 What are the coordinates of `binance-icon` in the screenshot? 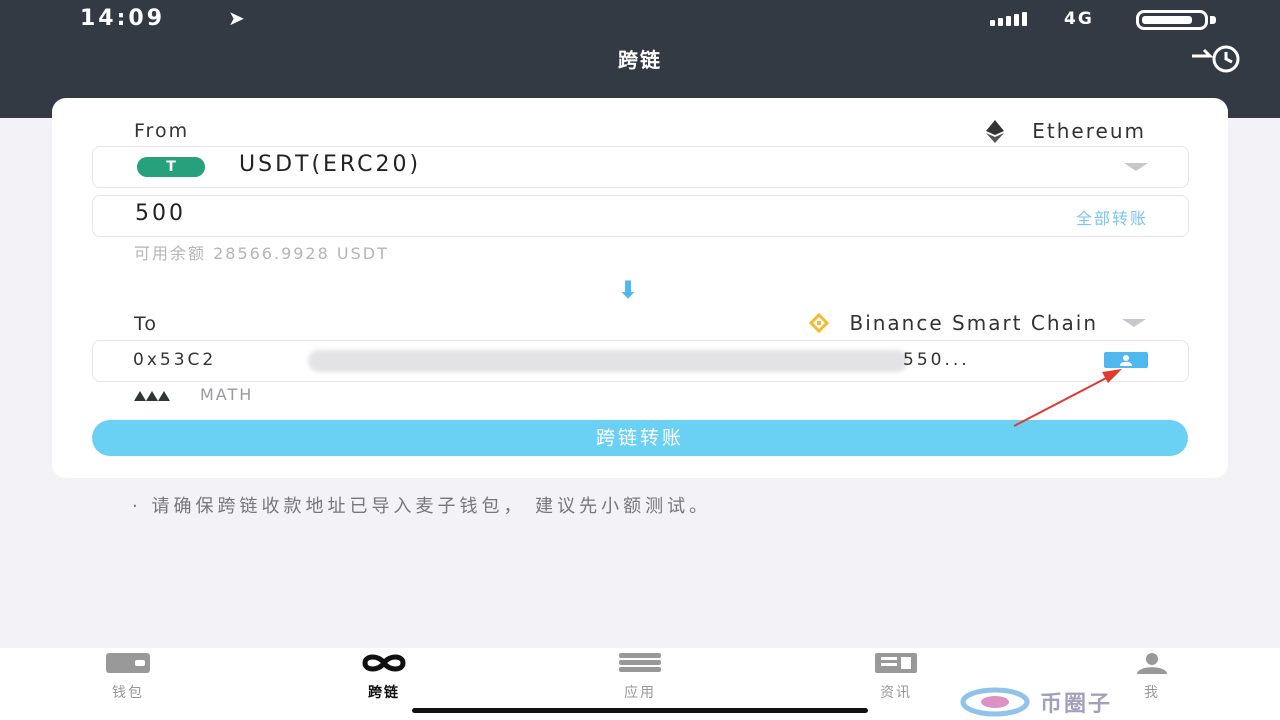 It's located at (819, 323).